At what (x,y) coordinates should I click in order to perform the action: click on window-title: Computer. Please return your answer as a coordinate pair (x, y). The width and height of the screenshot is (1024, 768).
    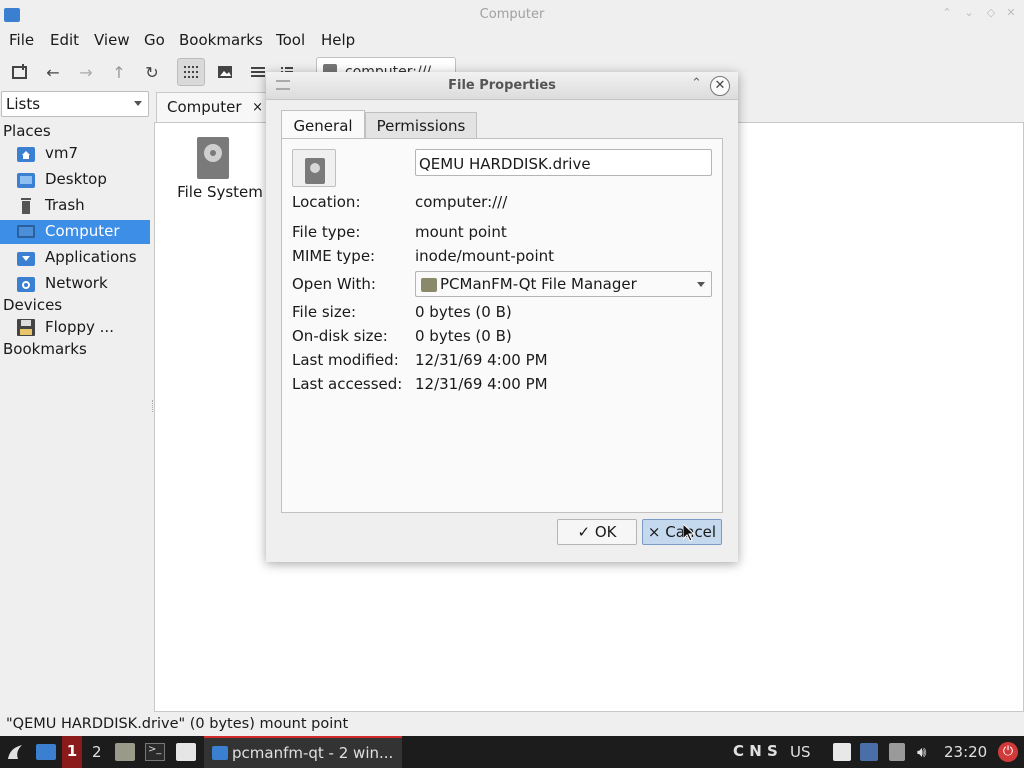
    Looking at the image, I should click on (512, 14).